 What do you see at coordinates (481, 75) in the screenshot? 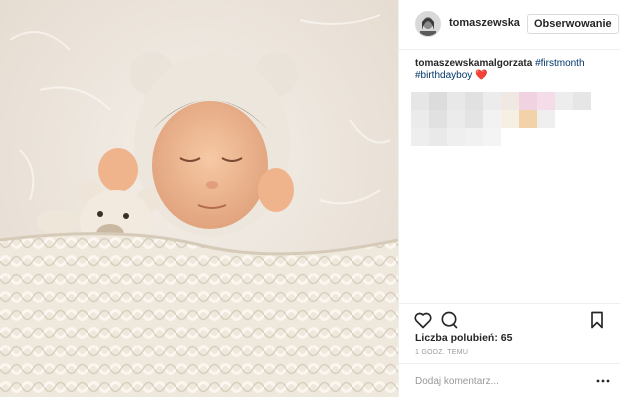
I see `red-heart-emoji: ❤️` at bounding box center [481, 75].